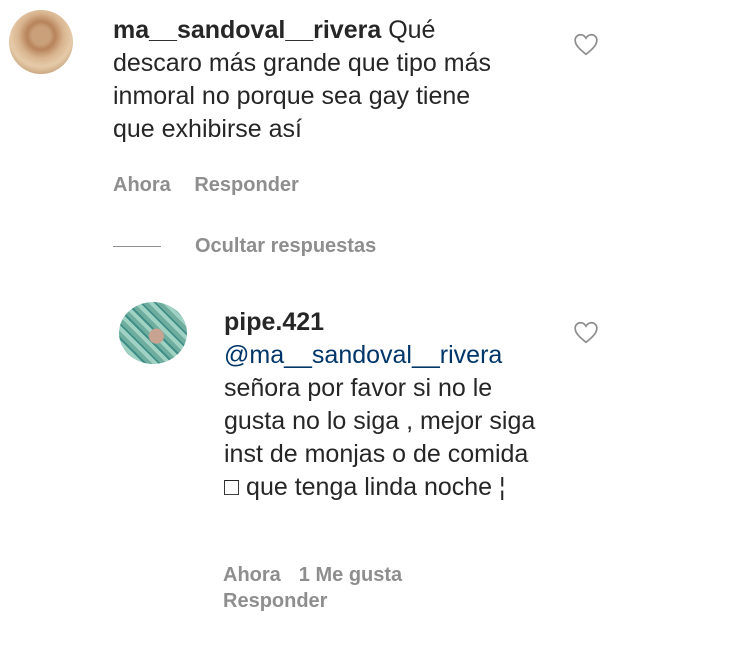 The width and height of the screenshot is (731, 646). What do you see at coordinates (274, 322) in the screenshot?
I see `comment-username: pipe.421` at bounding box center [274, 322].